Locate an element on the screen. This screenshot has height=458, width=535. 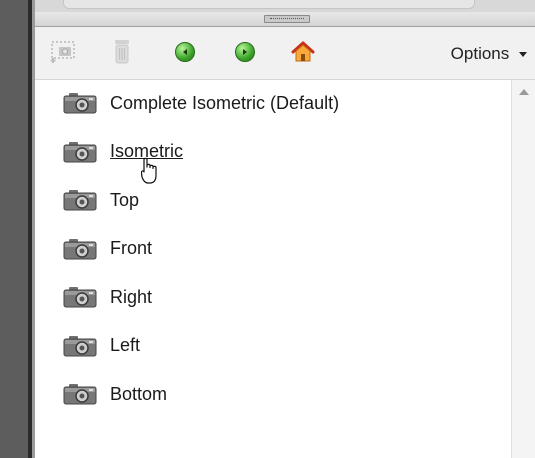
previous-view-button is located at coordinates (185, 52).